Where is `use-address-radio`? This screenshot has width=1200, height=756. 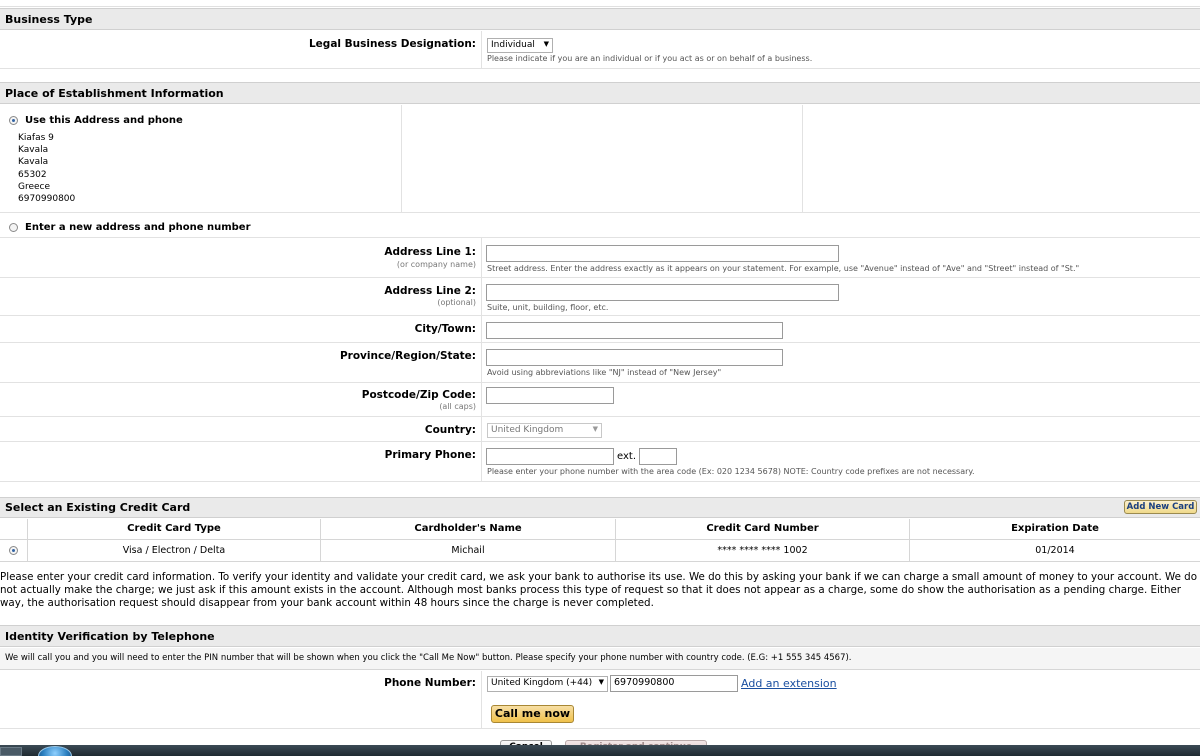 use-address-radio is located at coordinates (13, 120).